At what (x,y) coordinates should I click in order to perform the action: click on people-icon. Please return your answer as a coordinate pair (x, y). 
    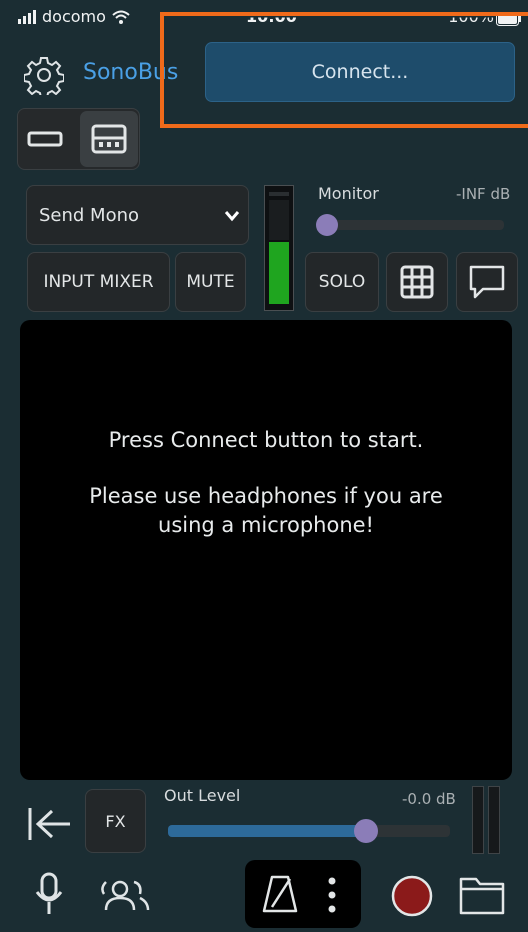
    Looking at the image, I should click on (126, 896).